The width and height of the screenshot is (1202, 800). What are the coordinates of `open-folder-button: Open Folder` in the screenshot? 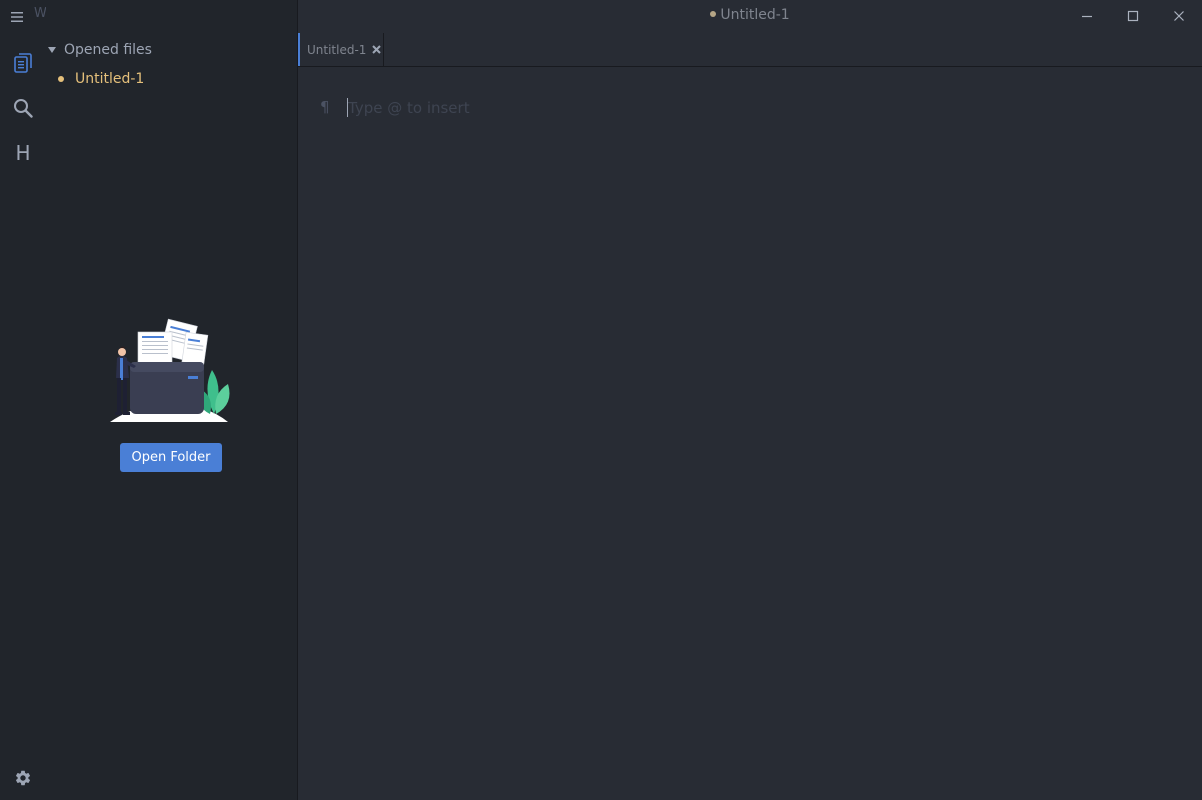 It's located at (171, 457).